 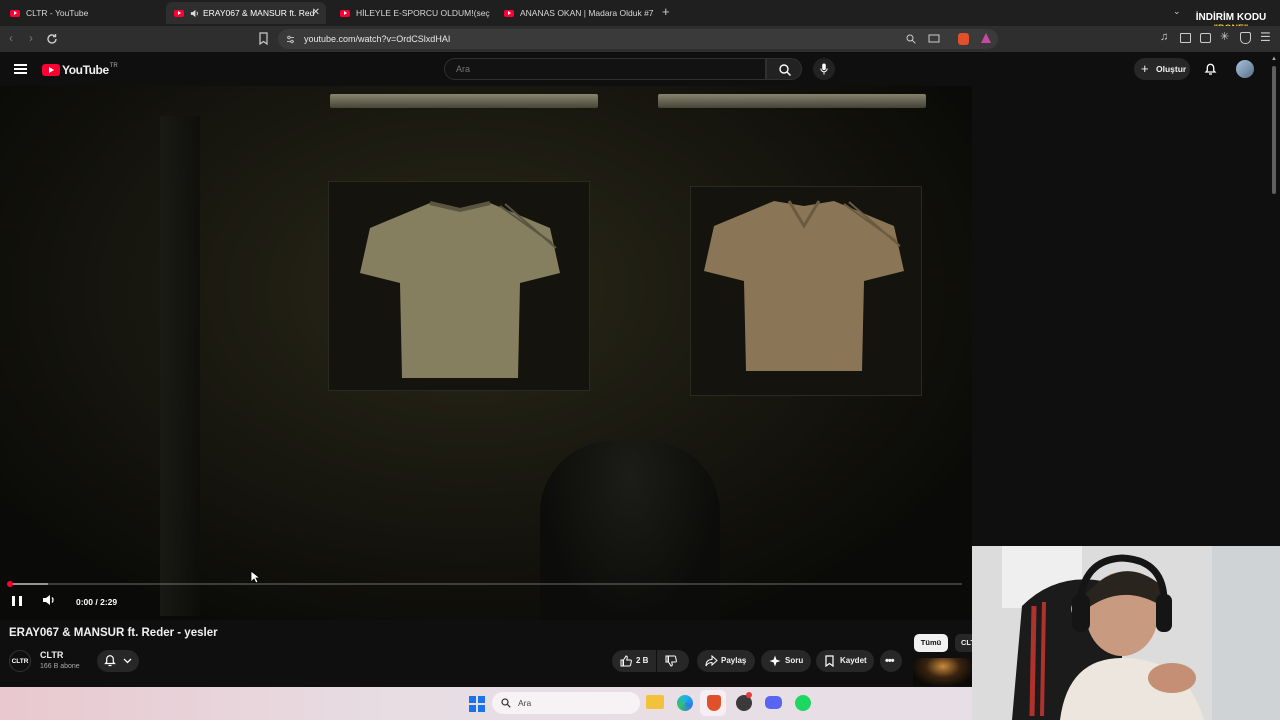 What do you see at coordinates (1210, 69) in the screenshot?
I see `notifications-bell-icon` at bounding box center [1210, 69].